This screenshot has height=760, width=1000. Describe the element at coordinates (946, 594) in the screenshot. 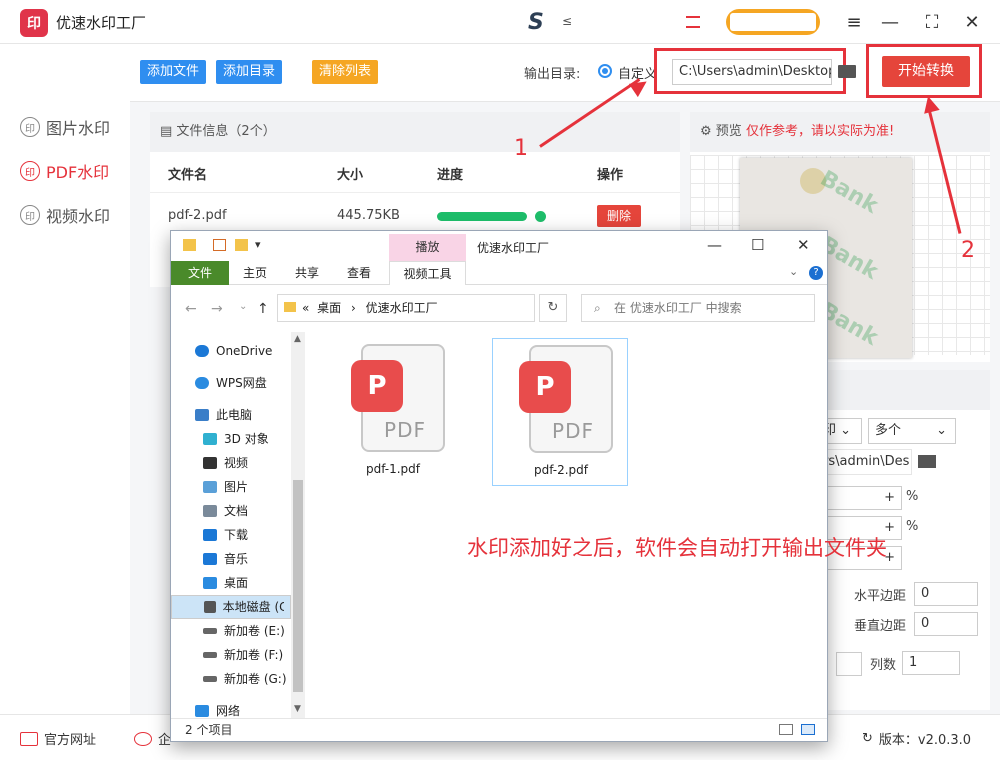

I see `h-margin-stepper: 0` at that location.